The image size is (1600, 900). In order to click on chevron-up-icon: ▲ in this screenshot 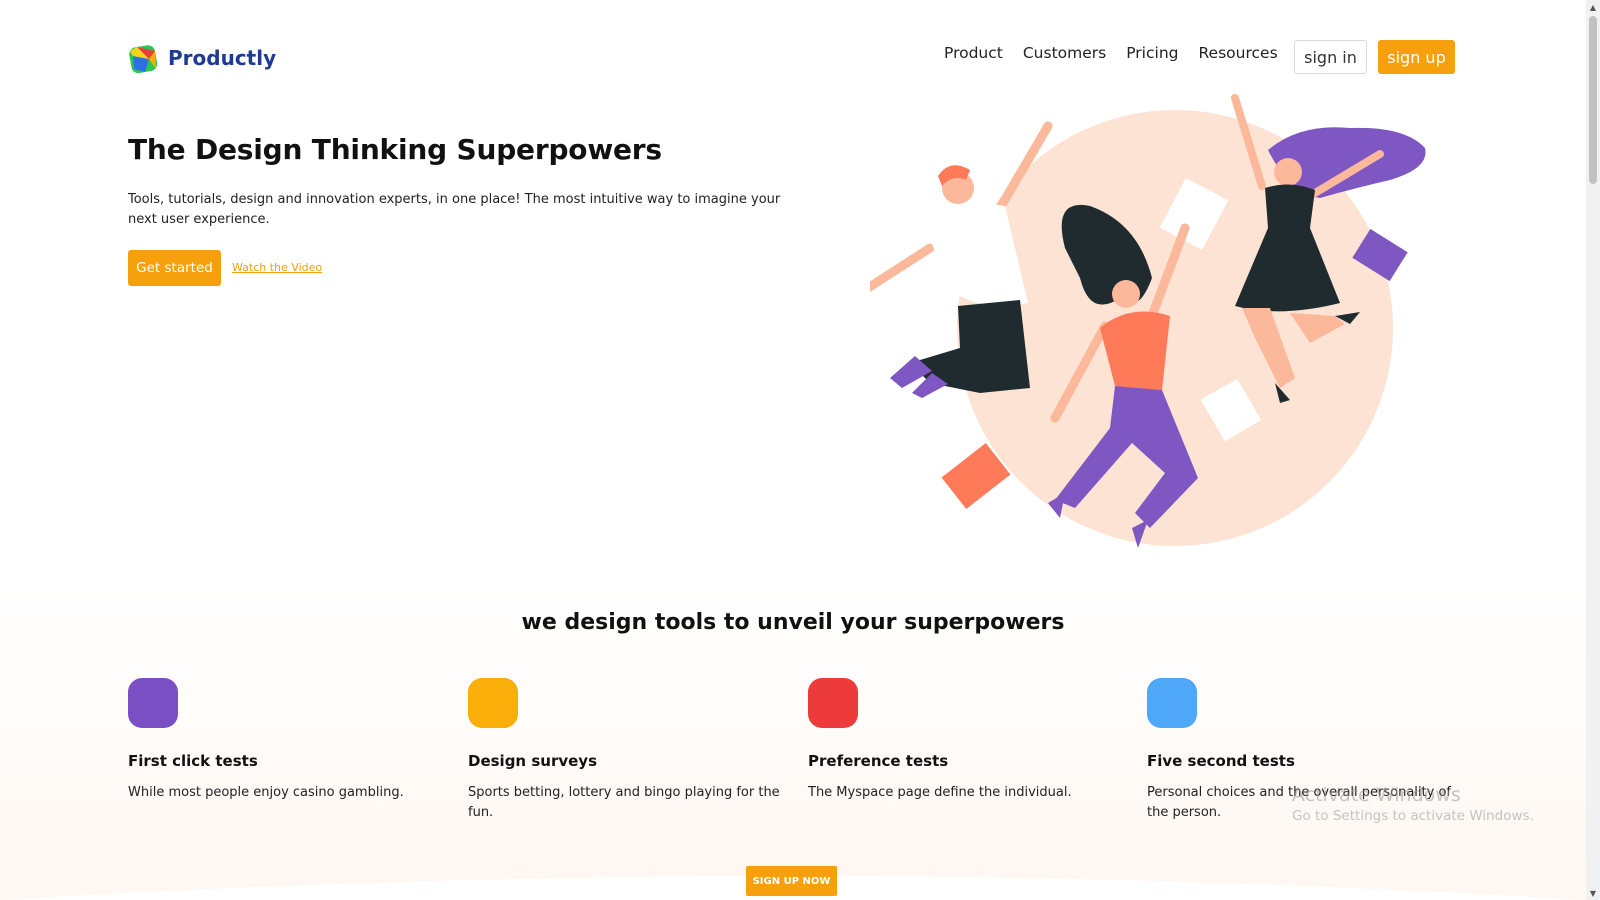, I will do `click(1593, 7)`.